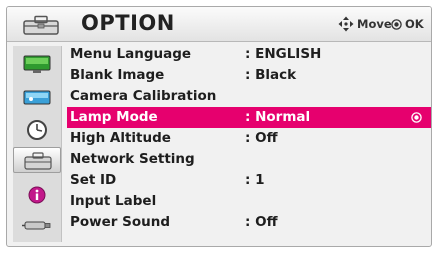 This screenshot has width=438, height=253. What do you see at coordinates (132, 159) in the screenshot?
I see `menu-item-label: Network Setting` at bounding box center [132, 159].